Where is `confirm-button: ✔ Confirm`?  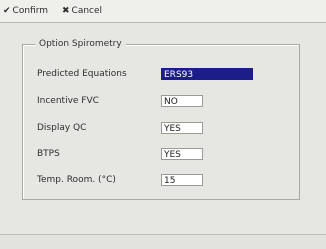
confirm-button: ✔ Confirm is located at coordinates (25, 10).